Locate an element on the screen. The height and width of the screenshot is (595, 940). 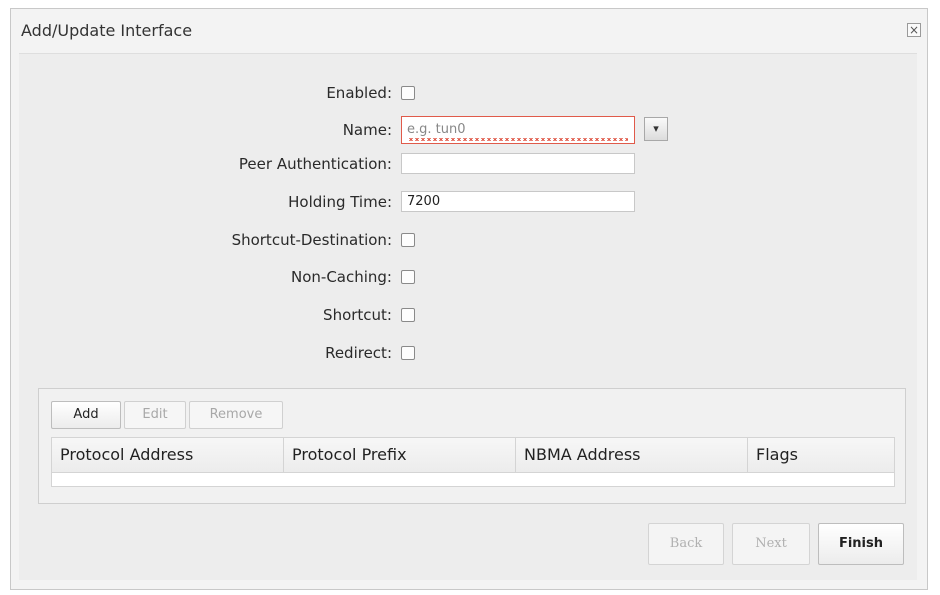
peer-authentication-row: Peer Authentication: is located at coordinates (320, 166).